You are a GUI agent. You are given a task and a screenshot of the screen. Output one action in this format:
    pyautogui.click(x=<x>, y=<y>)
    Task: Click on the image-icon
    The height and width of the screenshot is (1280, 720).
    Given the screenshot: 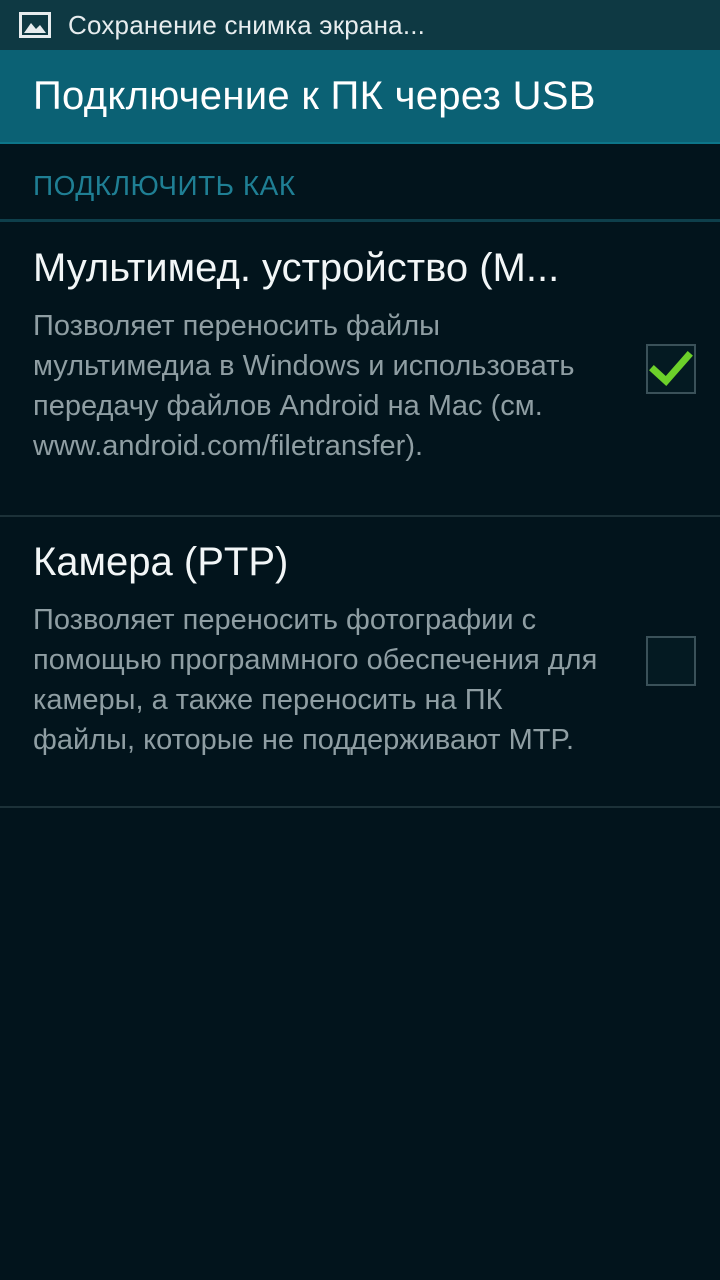 What is the action you would take?
    pyautogui.click(x=35, y=25)
    